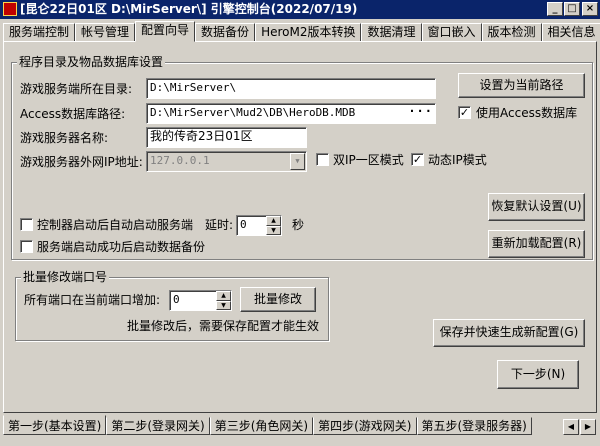 The image size is (600, 446). I want to click on set-current-path-button: 设置为当前路径, so click(521, 85).